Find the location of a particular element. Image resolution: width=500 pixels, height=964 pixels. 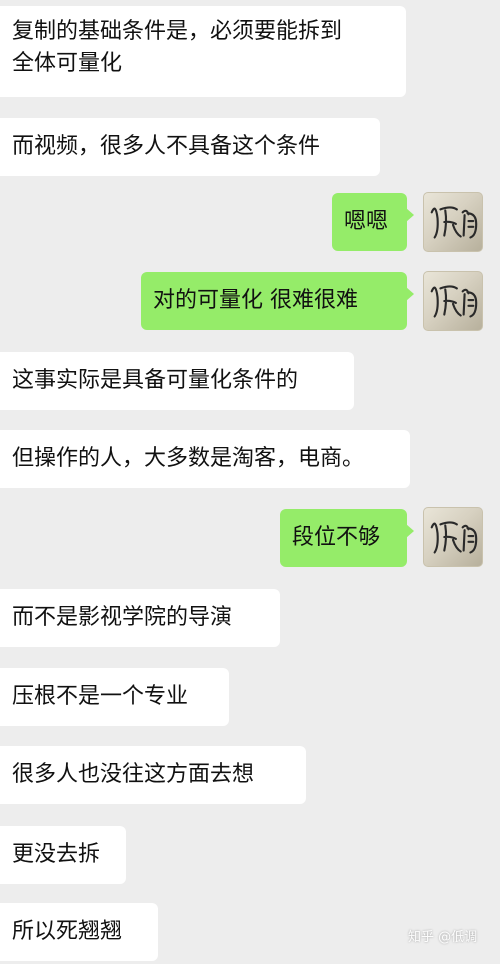

message-bubble-received: 很多人也没往这方面去想 is located at coordinates (153, 775).